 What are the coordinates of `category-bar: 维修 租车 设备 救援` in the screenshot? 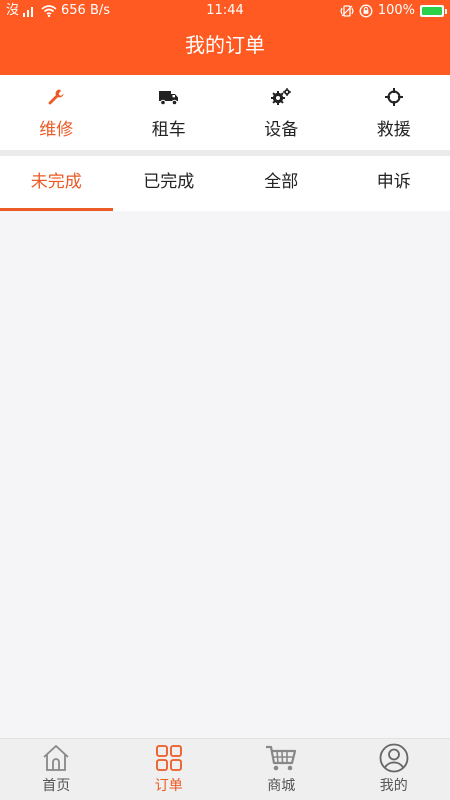 It's located at (225, 112).